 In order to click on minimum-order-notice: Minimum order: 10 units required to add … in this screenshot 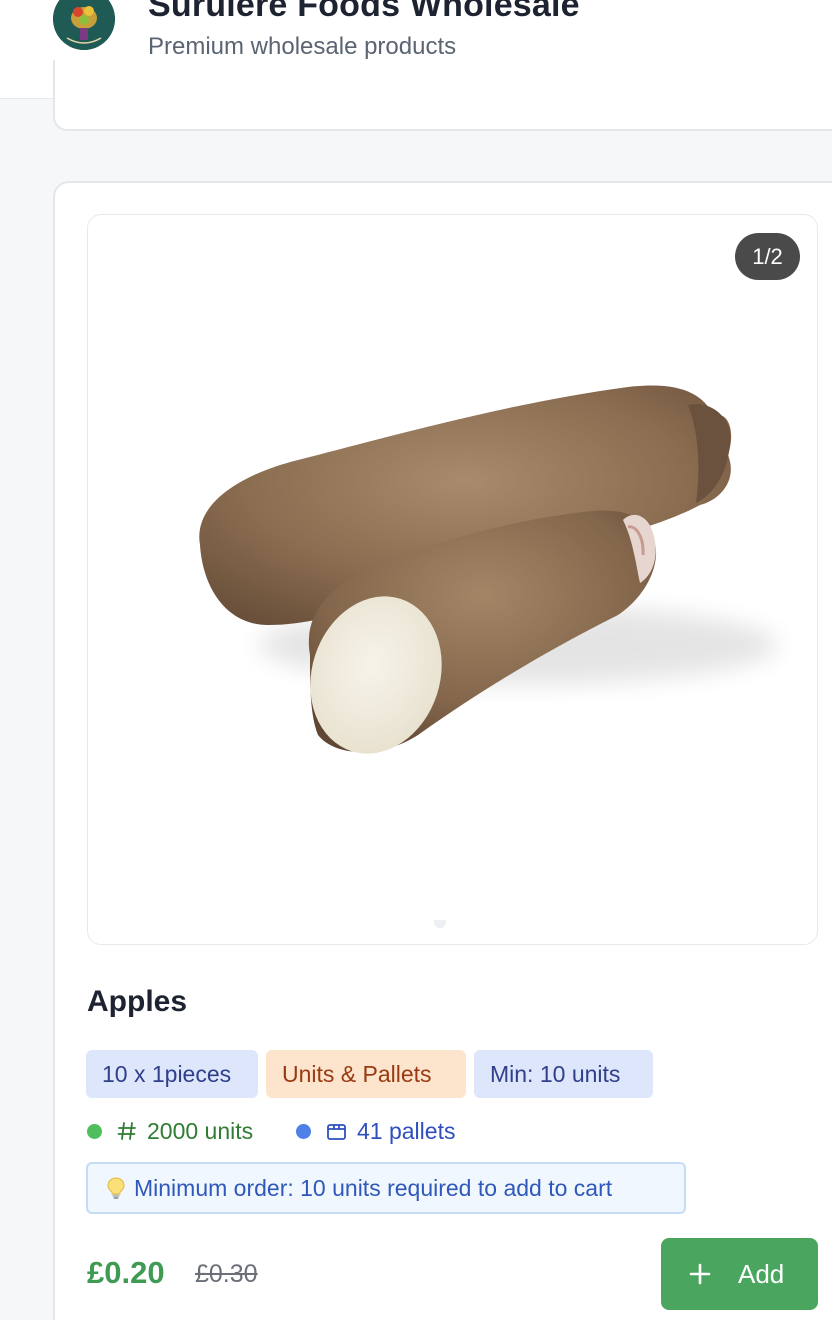, I will do `click(386, 1188)`.